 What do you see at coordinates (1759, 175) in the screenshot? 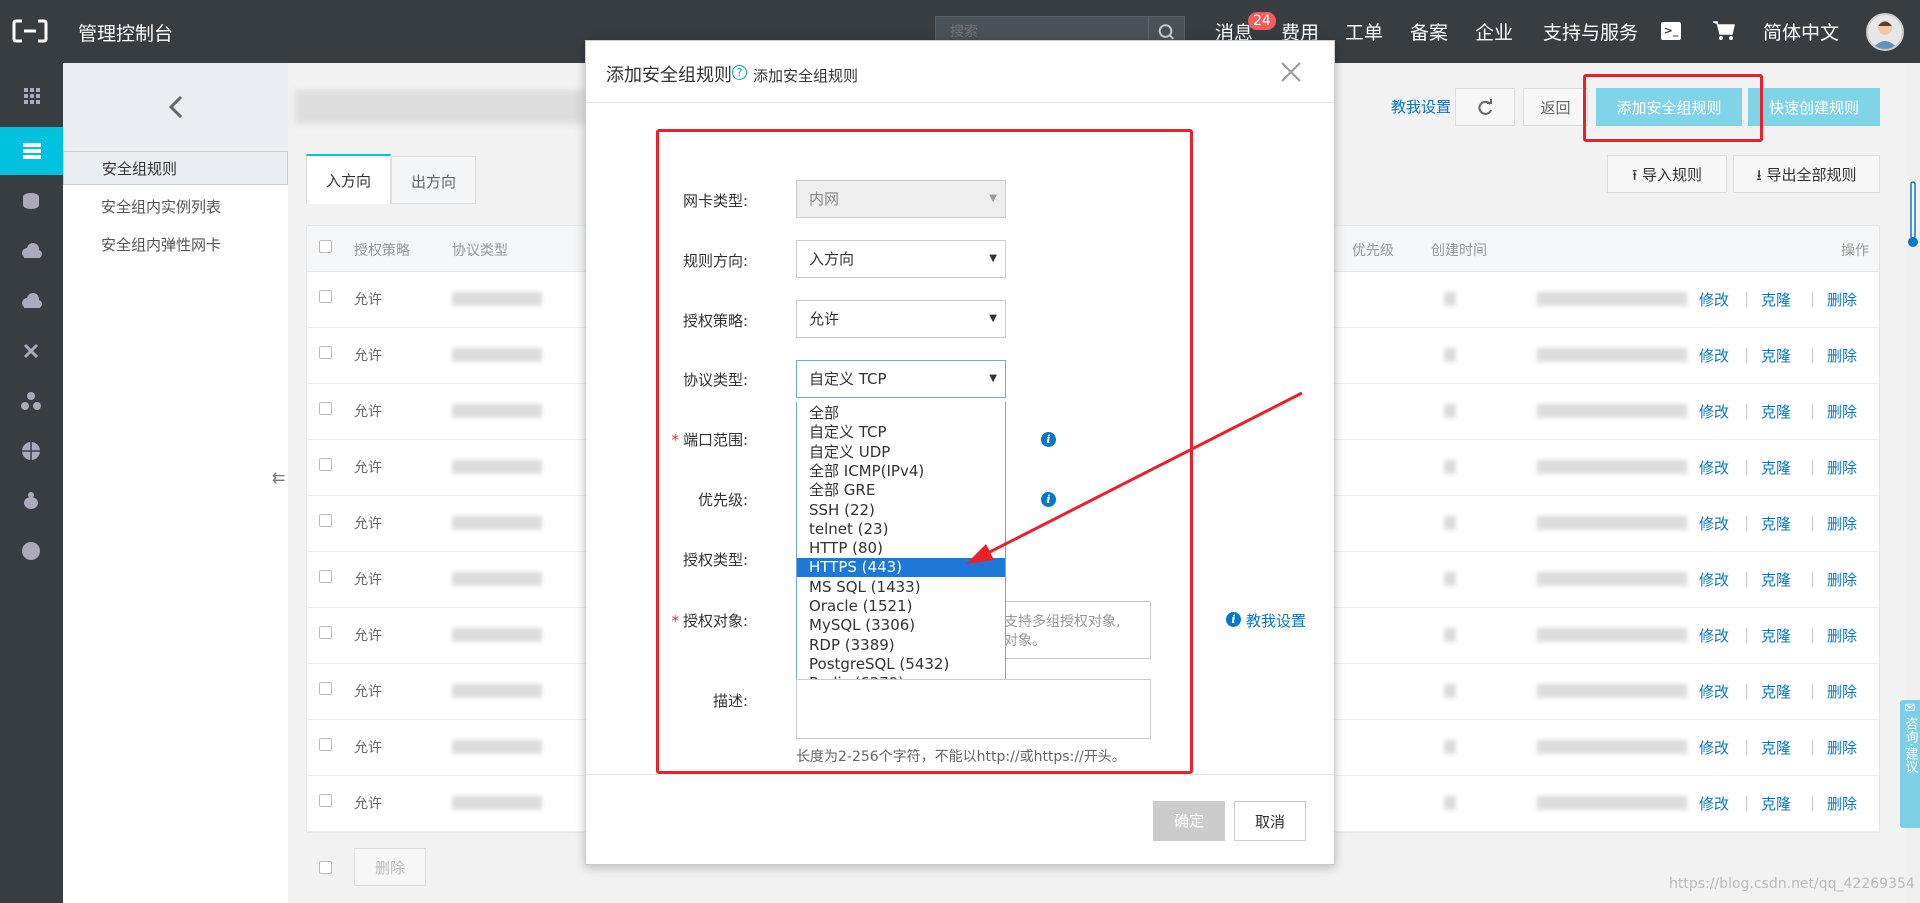
I see `download-icon: ⭳` at bounding box center [1759, 175].